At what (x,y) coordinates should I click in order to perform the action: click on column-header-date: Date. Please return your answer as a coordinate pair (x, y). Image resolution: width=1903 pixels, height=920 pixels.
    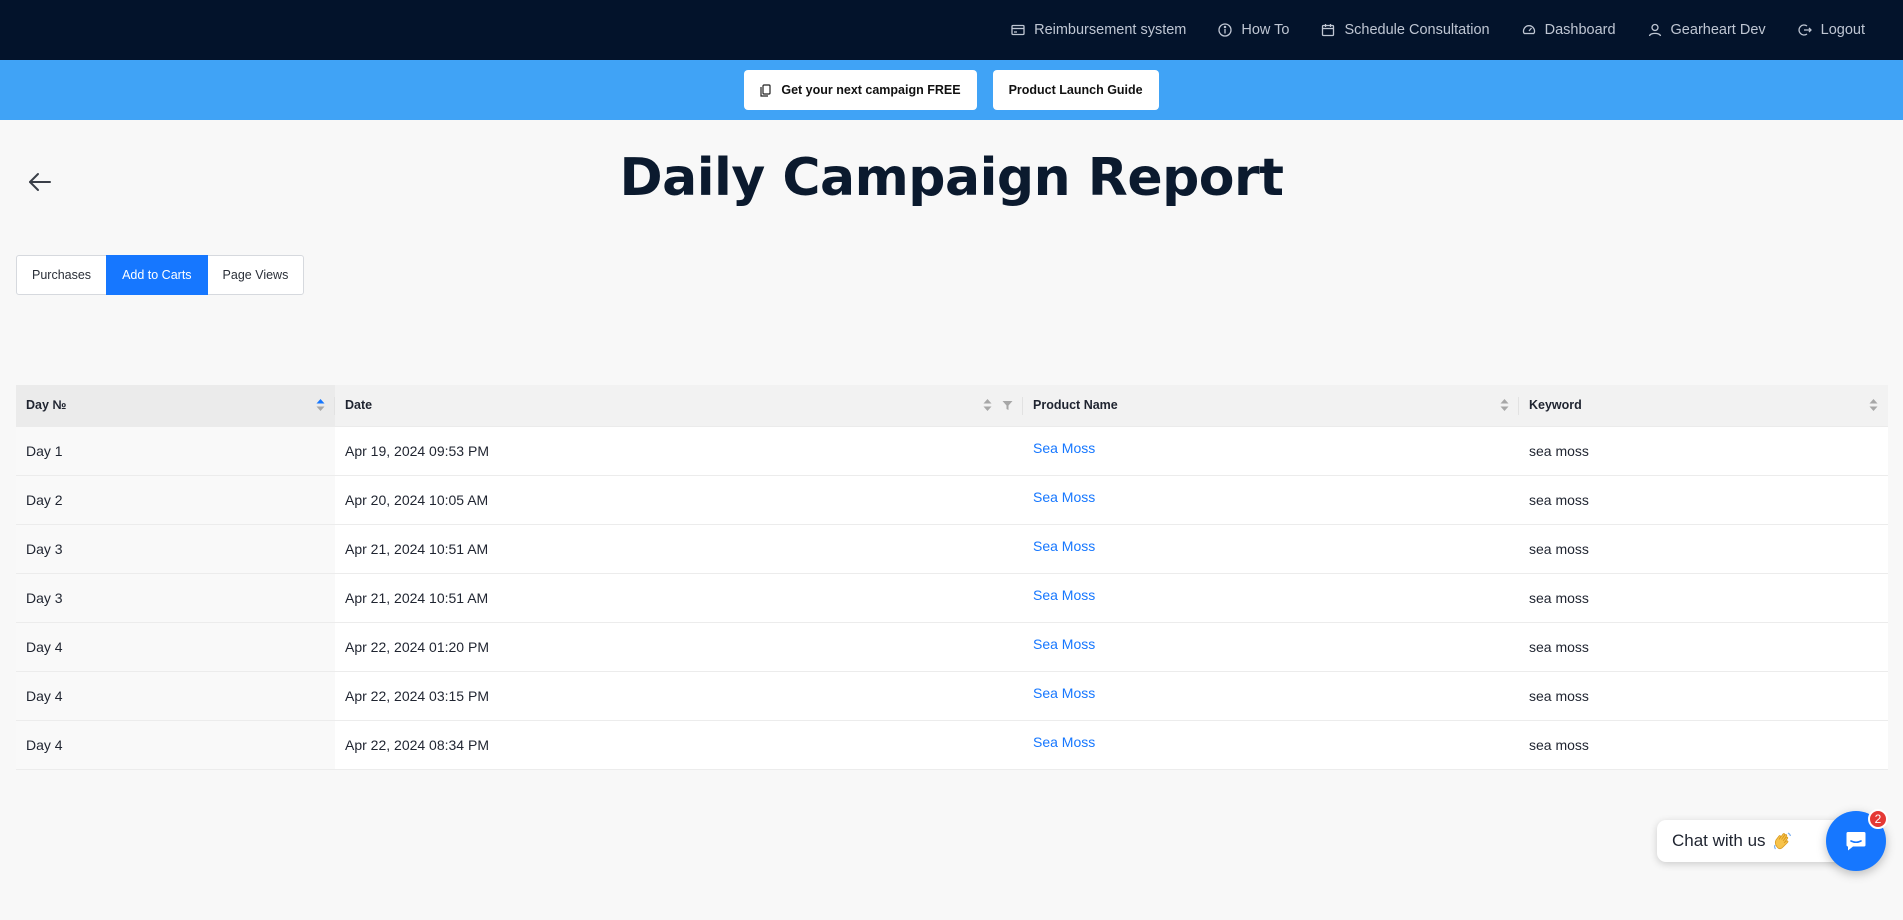
    Looking at the image, I should click on (679, 406).